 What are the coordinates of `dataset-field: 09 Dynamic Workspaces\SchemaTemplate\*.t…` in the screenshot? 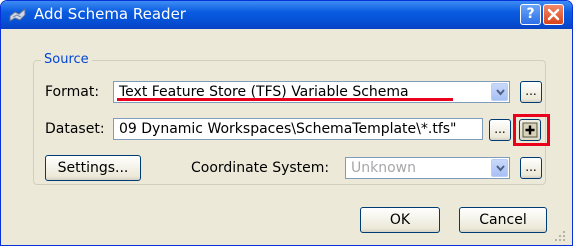 It's located at (298, 129).